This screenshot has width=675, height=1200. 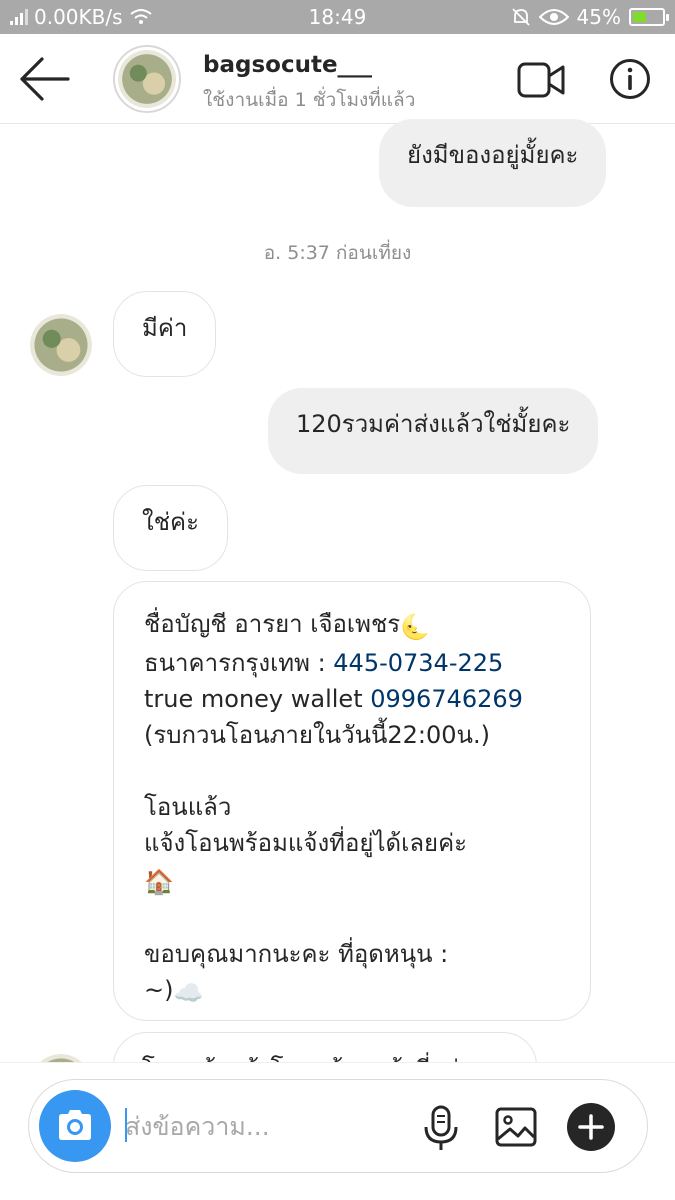 I want to click on account-name-line: ชื่อบัญชี อารยา เจือเพชร🌜, so click(x=352, y=625).